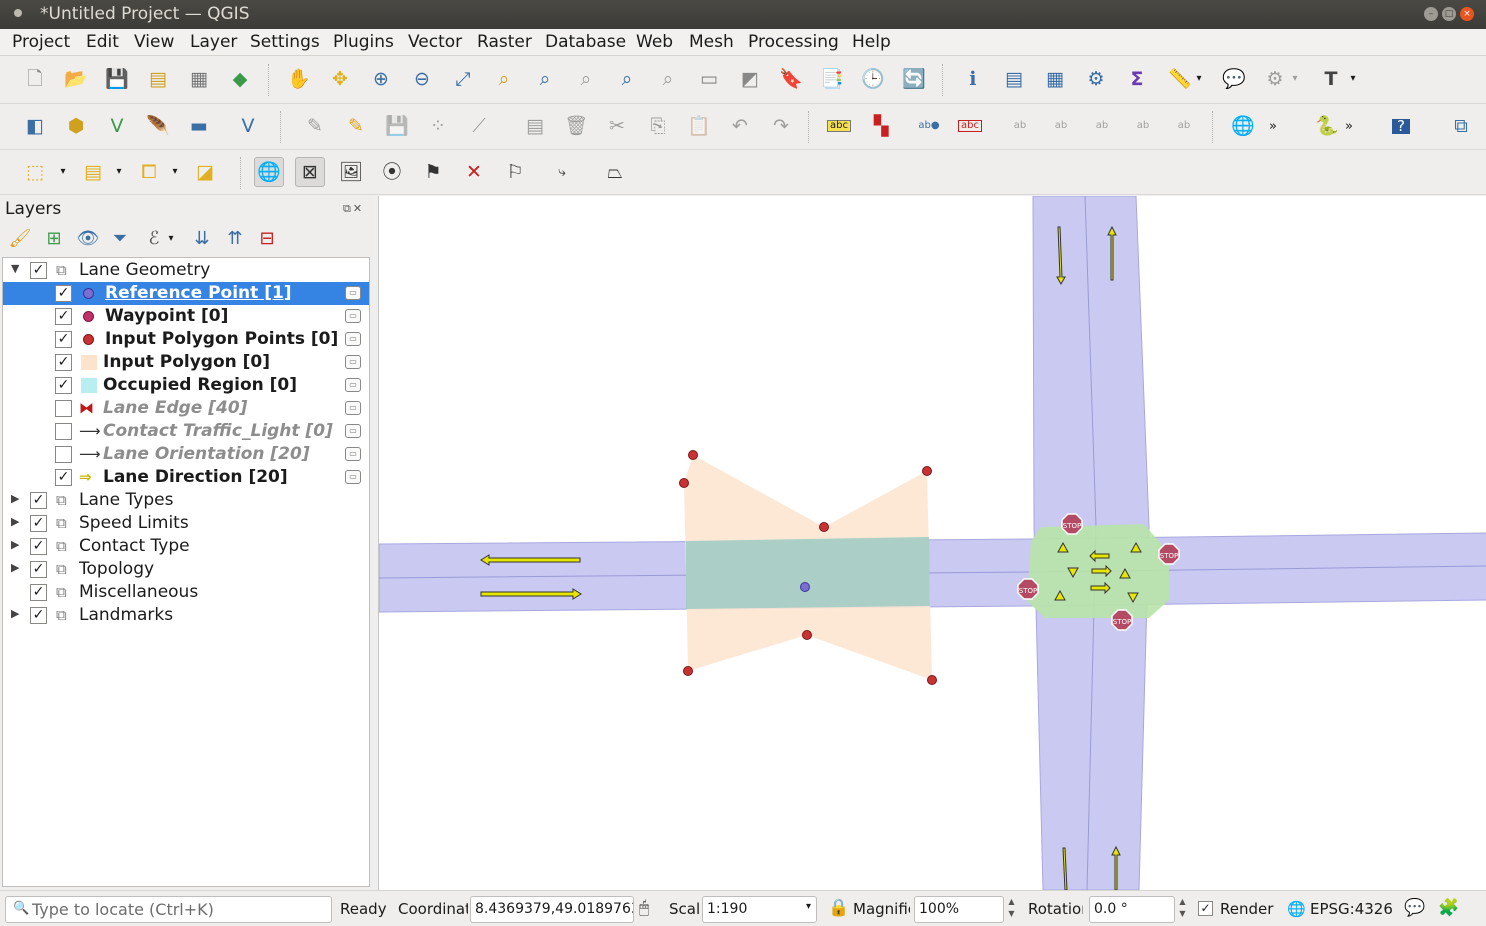  Describe the element at coordinates (1295, 79) in the screenshot. I see `layout-dropdown-icon: ▾` at that location.